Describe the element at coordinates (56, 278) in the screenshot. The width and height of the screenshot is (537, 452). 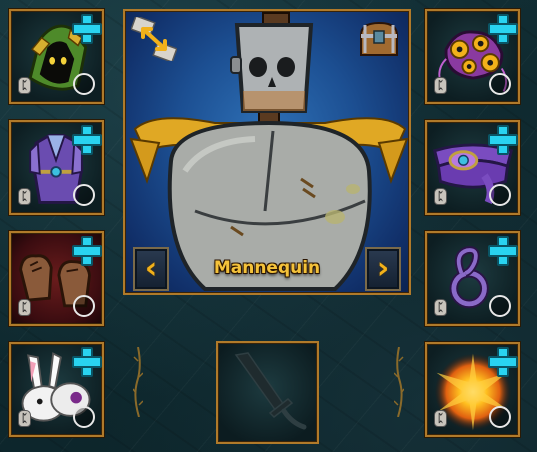
I see `equip-slot-hands: ᛈ` at that location.